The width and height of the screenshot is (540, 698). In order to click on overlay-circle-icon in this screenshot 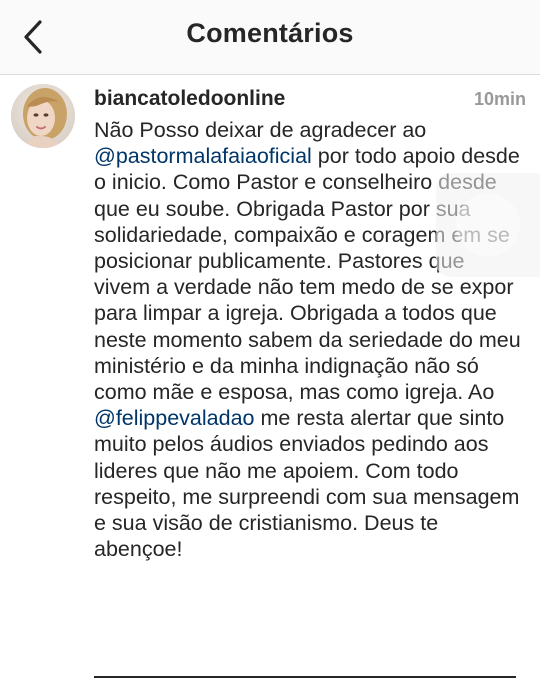, I will do `click(488, 225)`.